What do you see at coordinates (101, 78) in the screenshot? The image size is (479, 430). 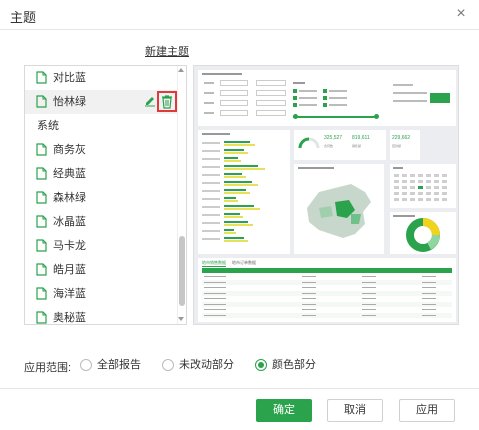 I see `theme-list-item: 对比蓝` at bounding box center [101, 78].